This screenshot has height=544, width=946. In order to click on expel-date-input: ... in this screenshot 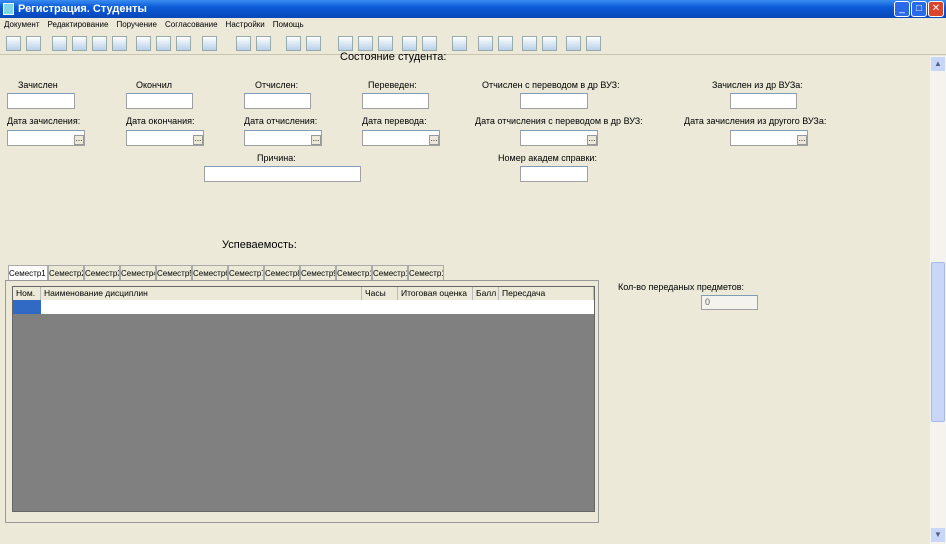, I will do `click(283, 138)`.